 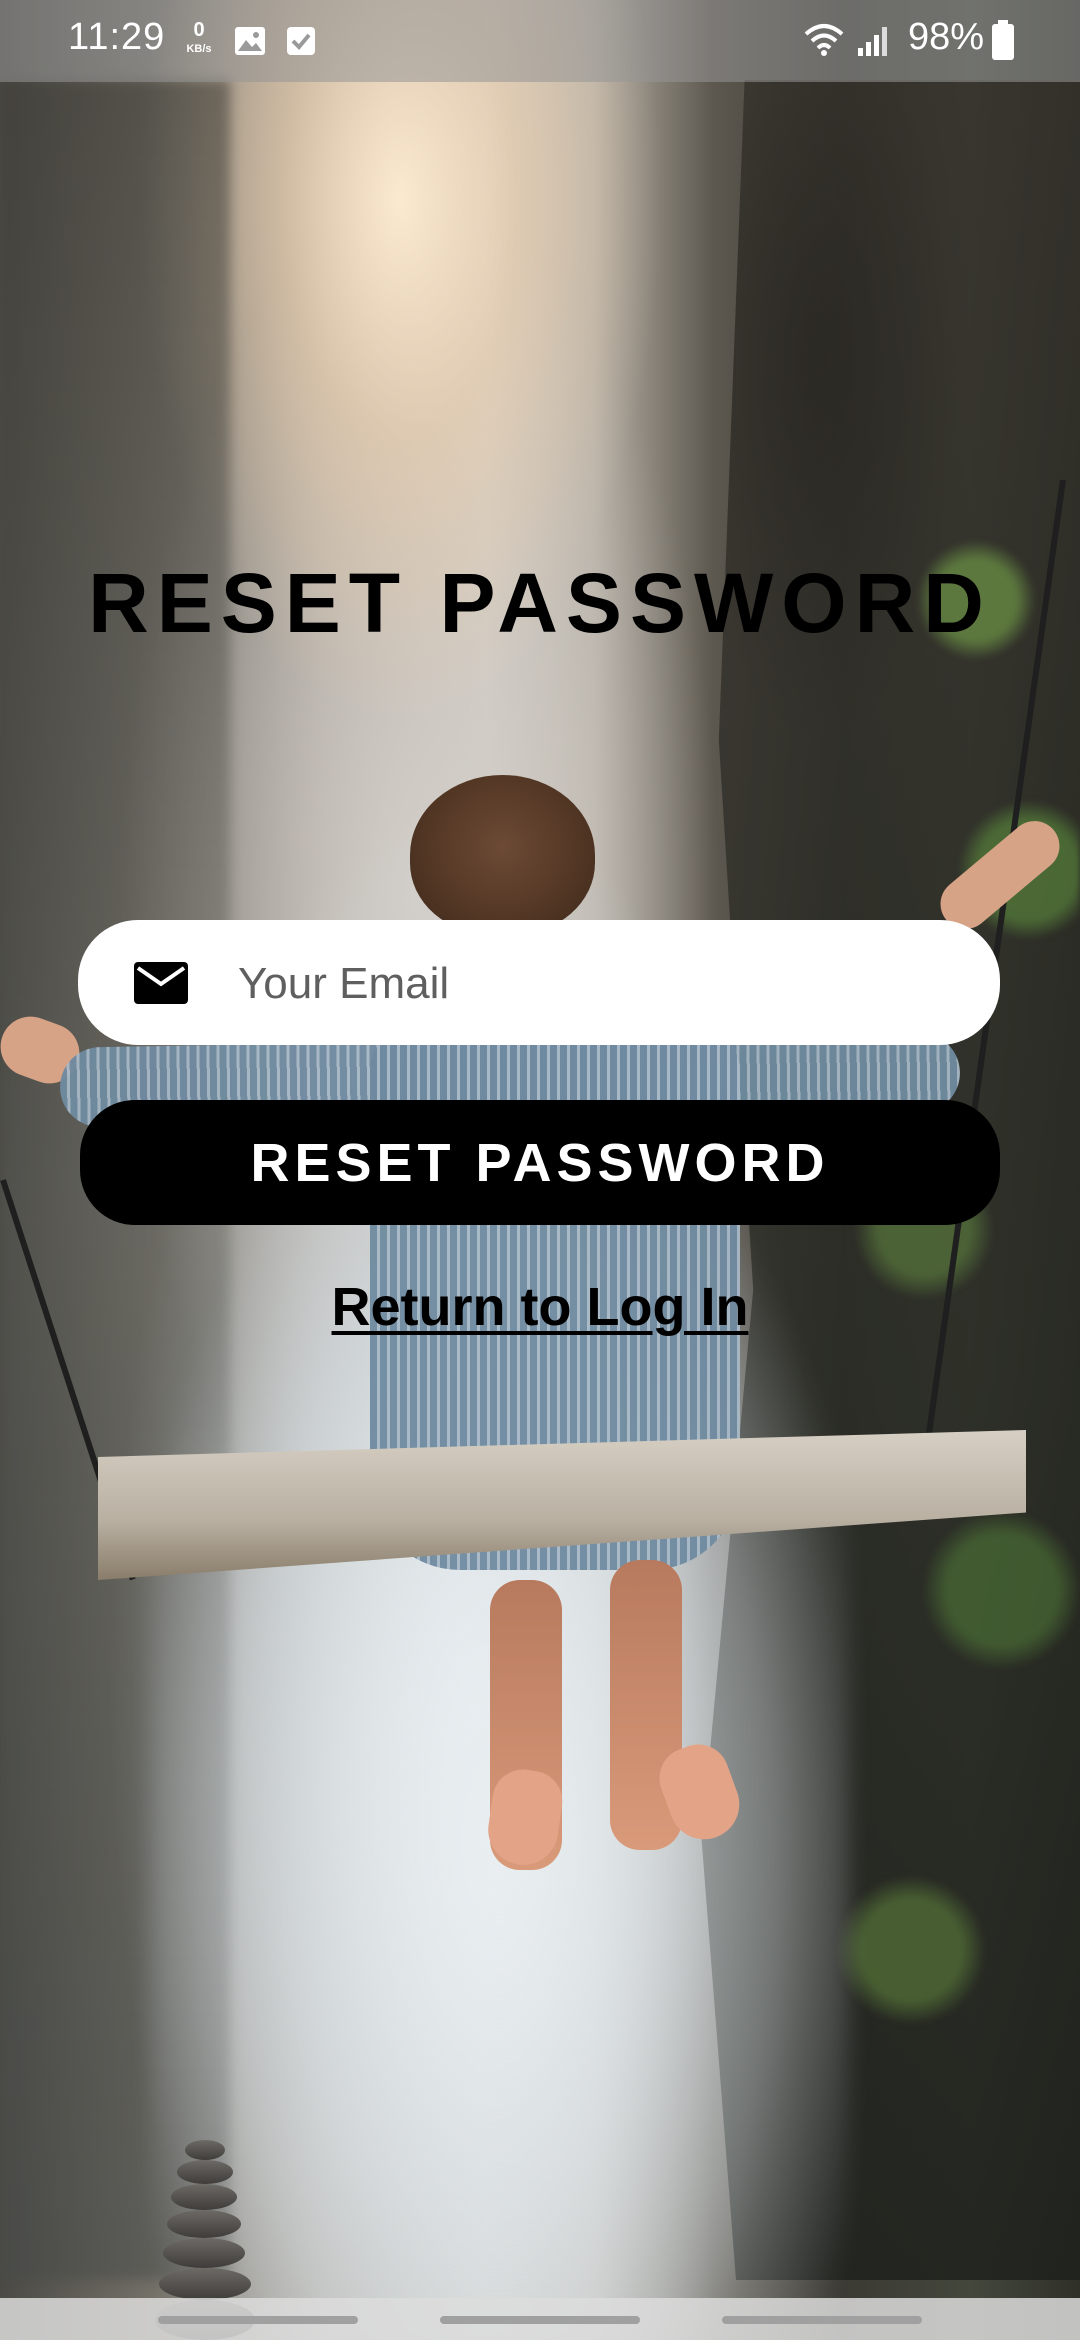 I want to click on return-to-login-link: Return to Log In, so click(x=540, y=1307).